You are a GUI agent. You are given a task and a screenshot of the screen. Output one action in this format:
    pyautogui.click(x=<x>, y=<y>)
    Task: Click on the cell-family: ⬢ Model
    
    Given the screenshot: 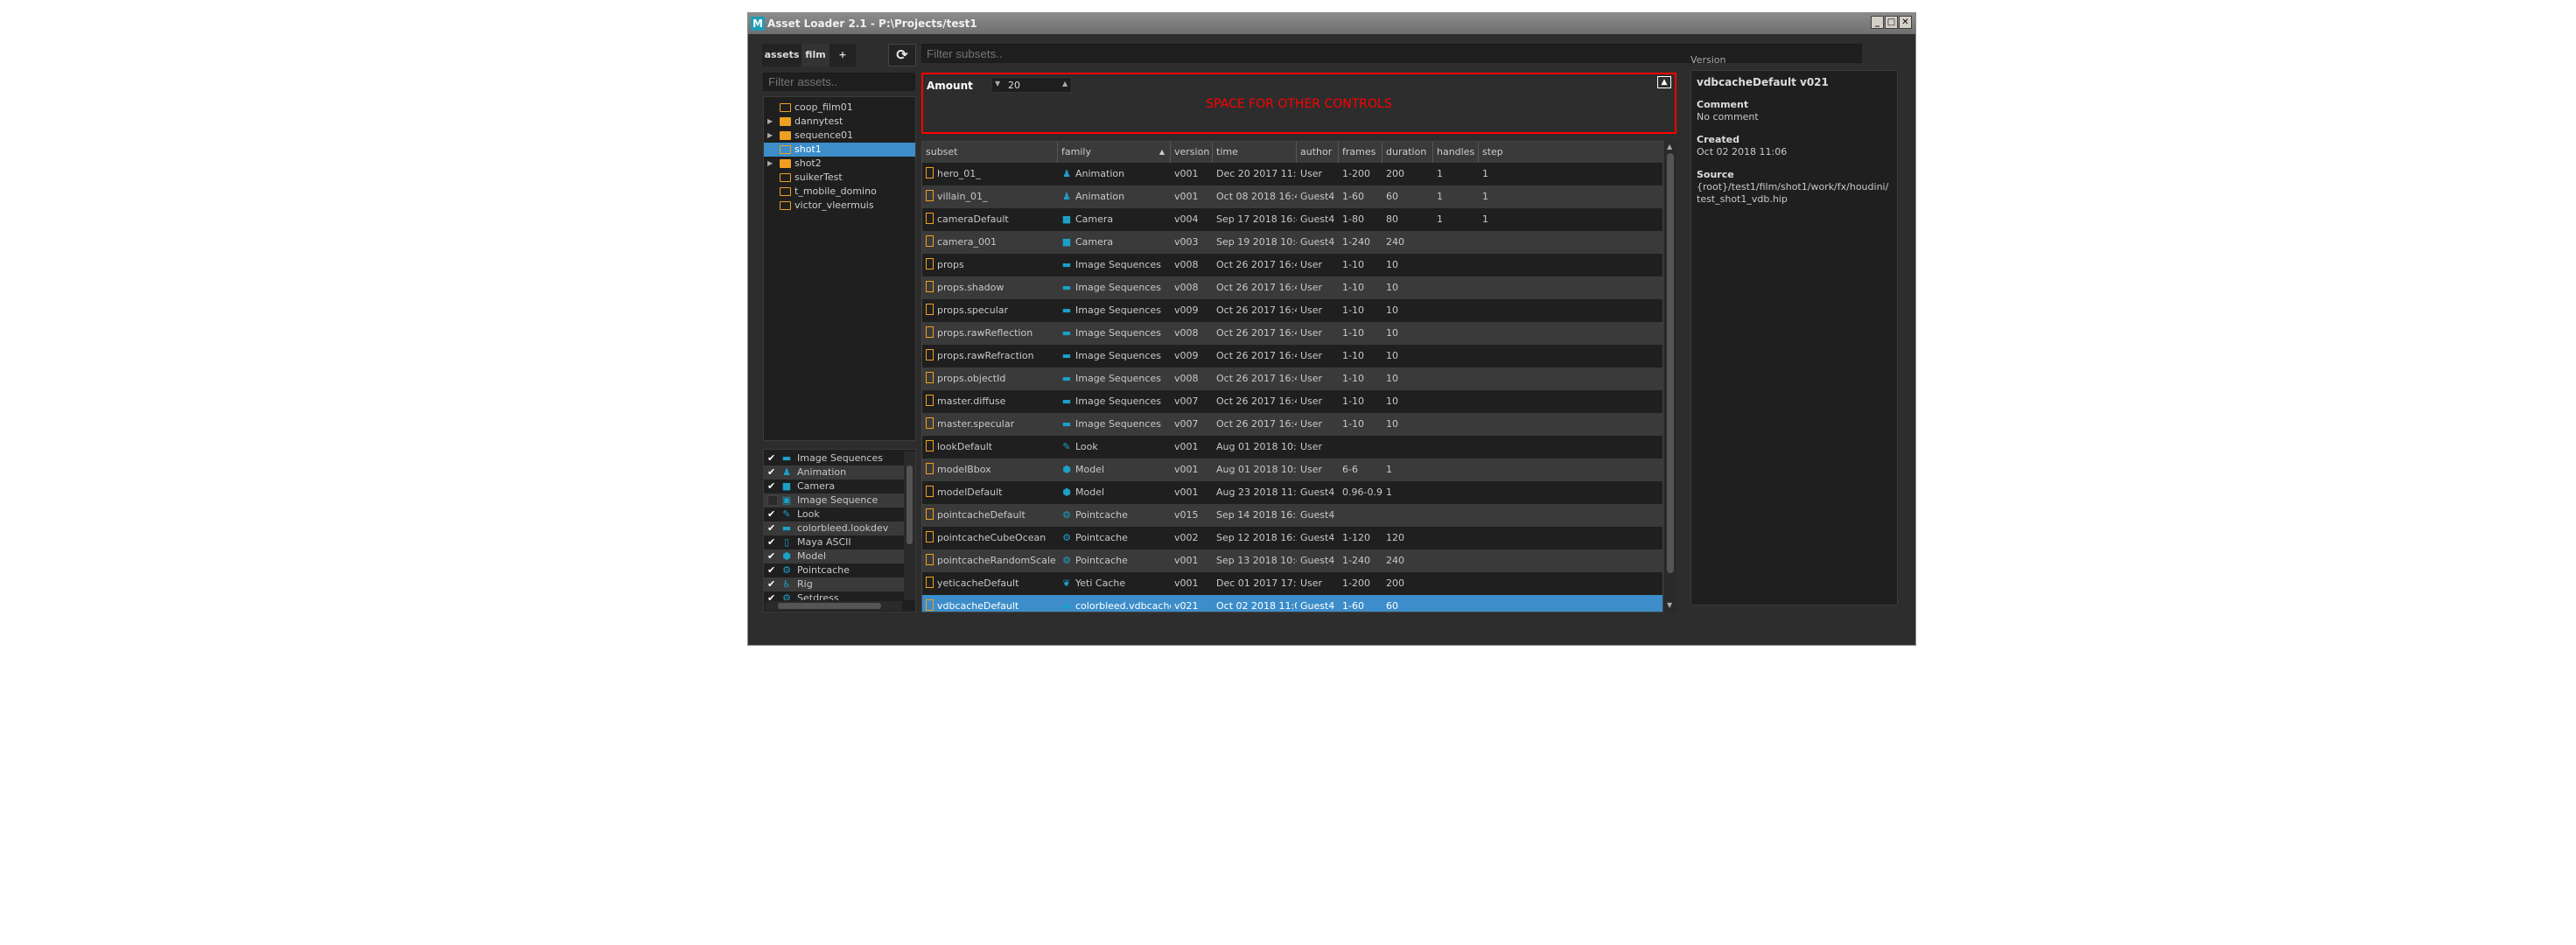 What is the action you would take?
    pyautogui.click(x=1114, y=492)
    